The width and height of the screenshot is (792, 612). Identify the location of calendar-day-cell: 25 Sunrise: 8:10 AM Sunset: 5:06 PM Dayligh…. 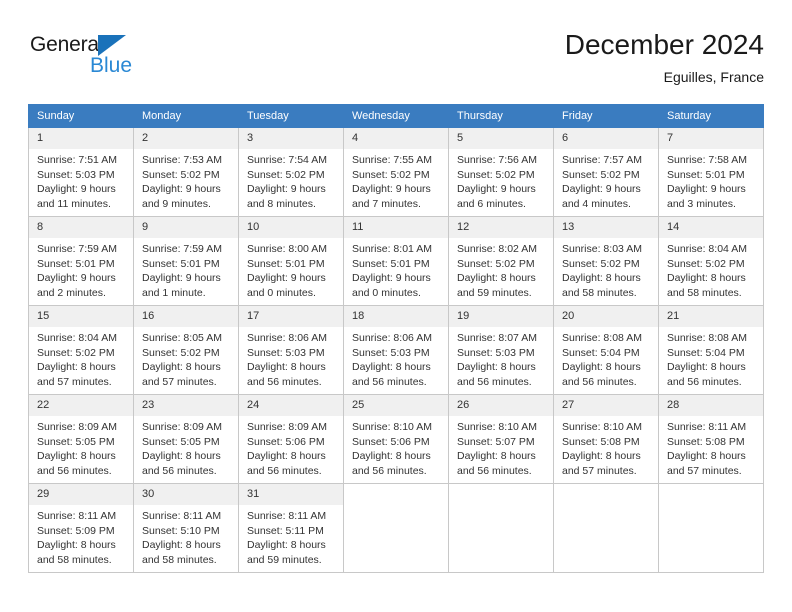
(396, 439).